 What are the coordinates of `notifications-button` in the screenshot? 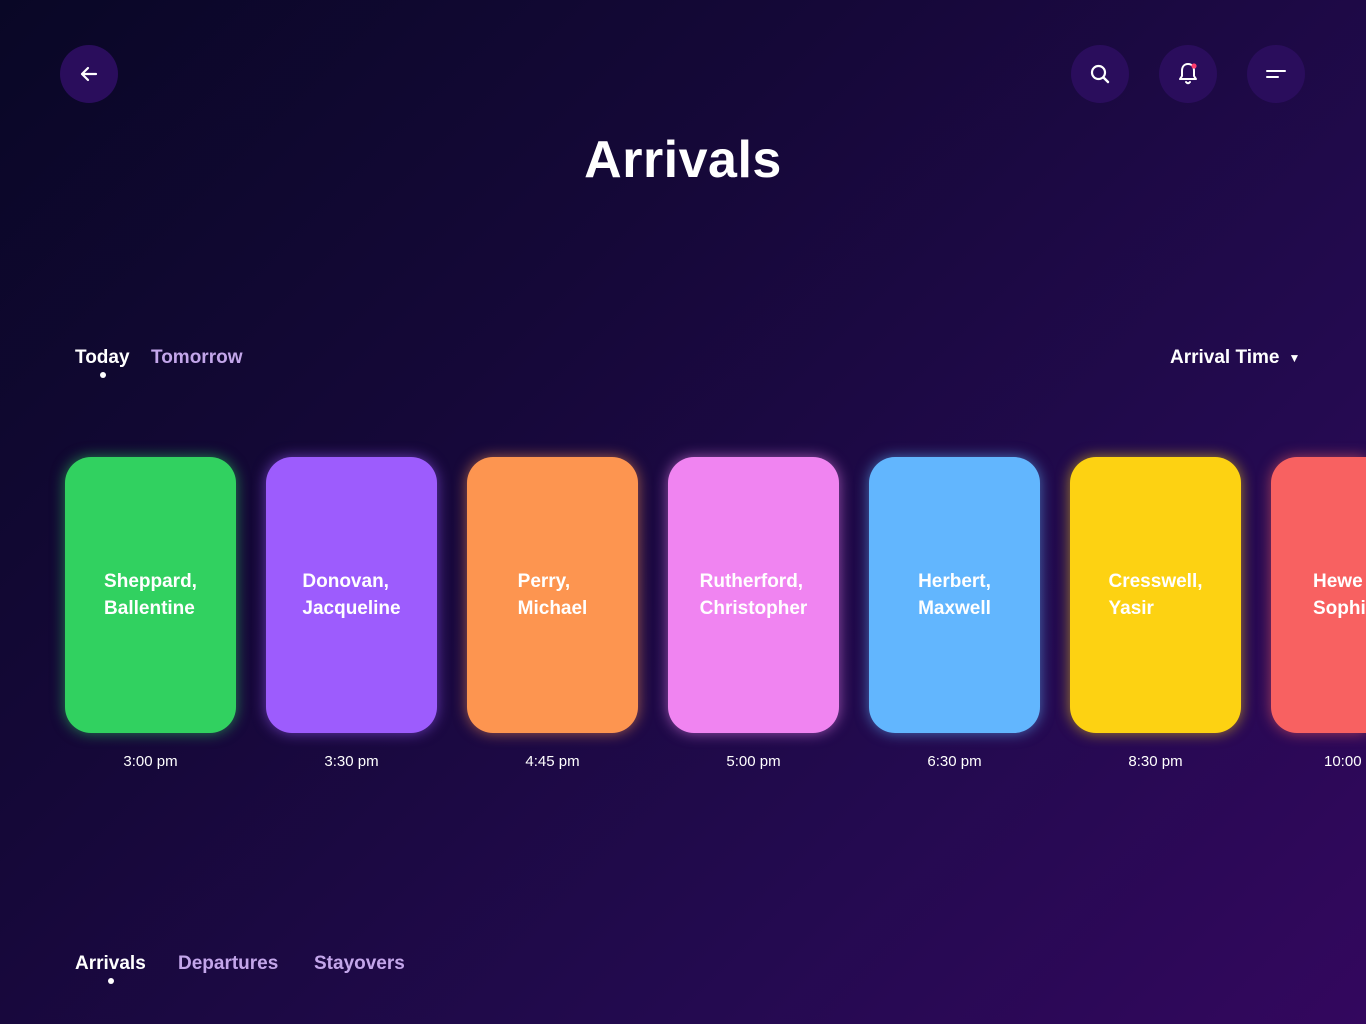 It's located at (1188, 74).